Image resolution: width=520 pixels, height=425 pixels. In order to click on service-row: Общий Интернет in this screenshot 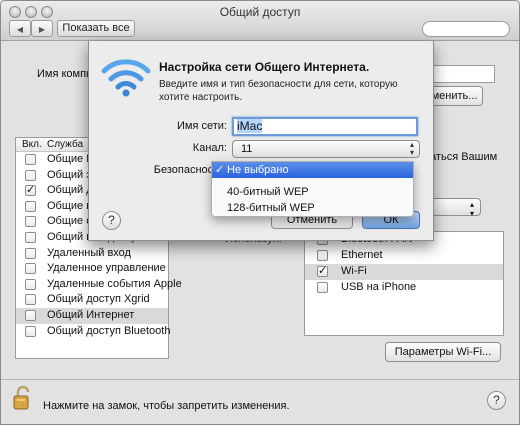, I will do `click(92, 315)`.